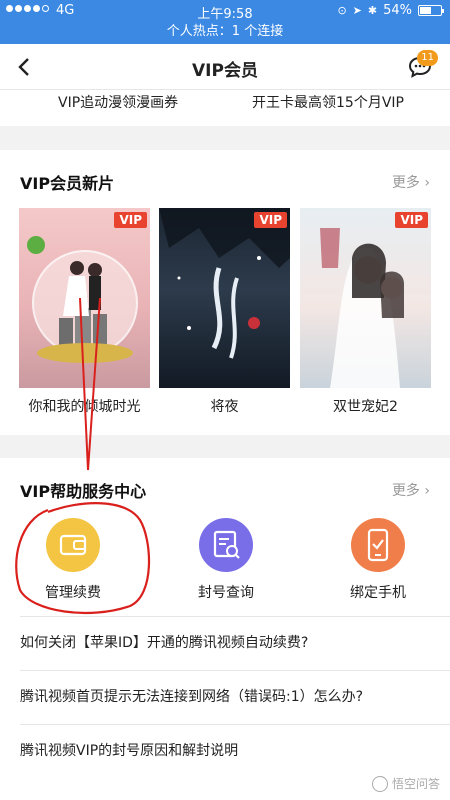 The width and height of the screenshot is (450, 800). I want to click on movie-card: VIP 将夜, so click(224, 312).